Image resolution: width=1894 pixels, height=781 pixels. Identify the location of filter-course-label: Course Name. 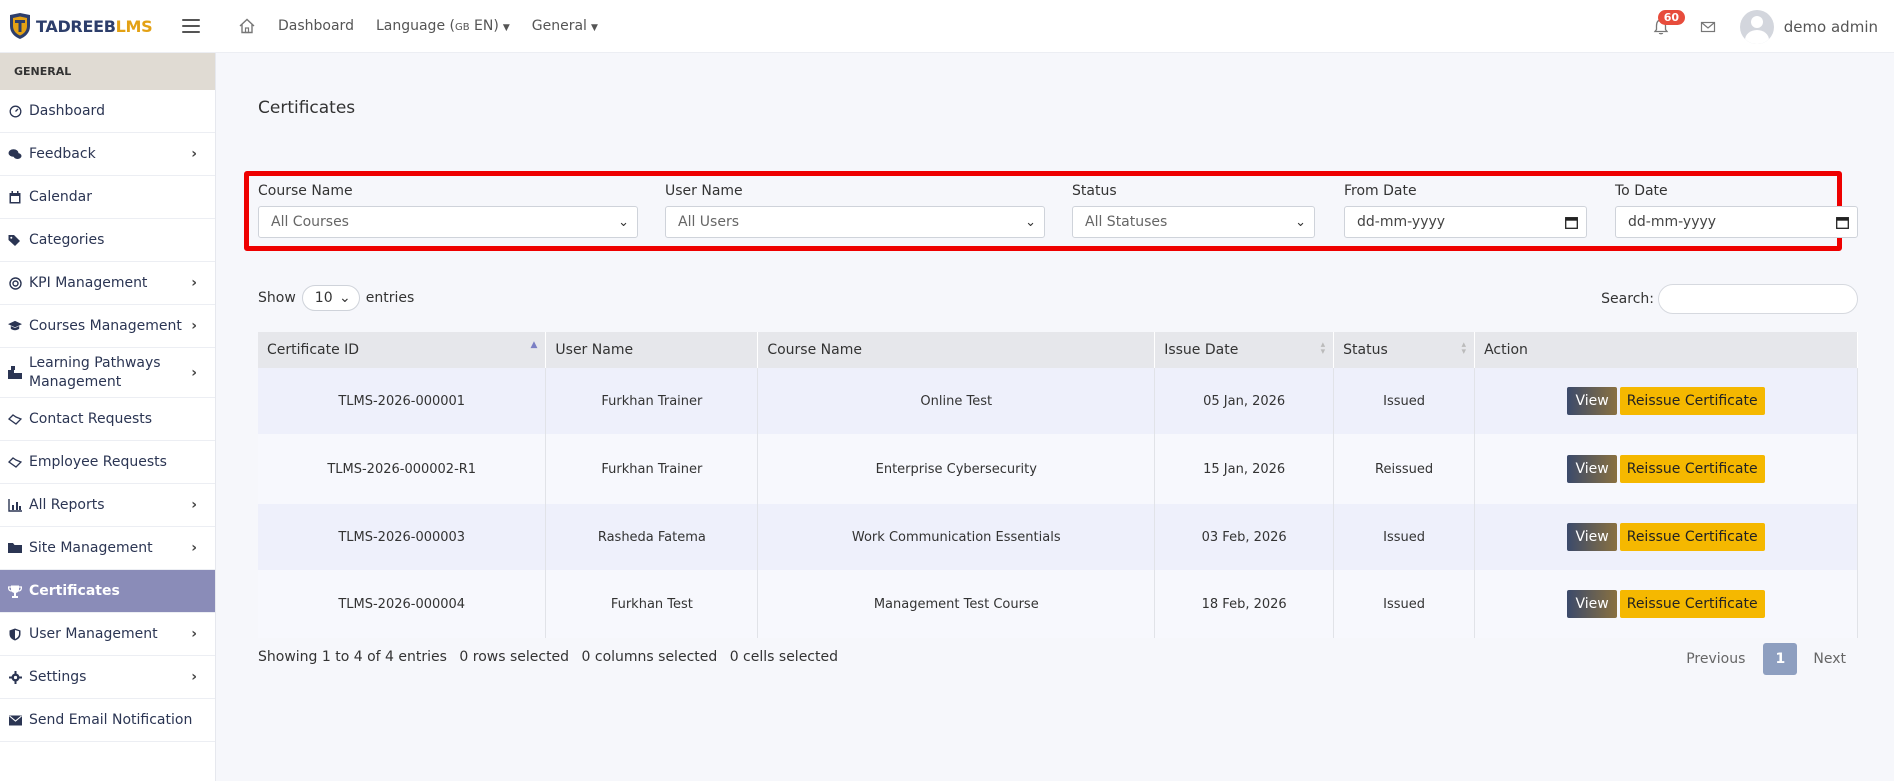
(305, 191).